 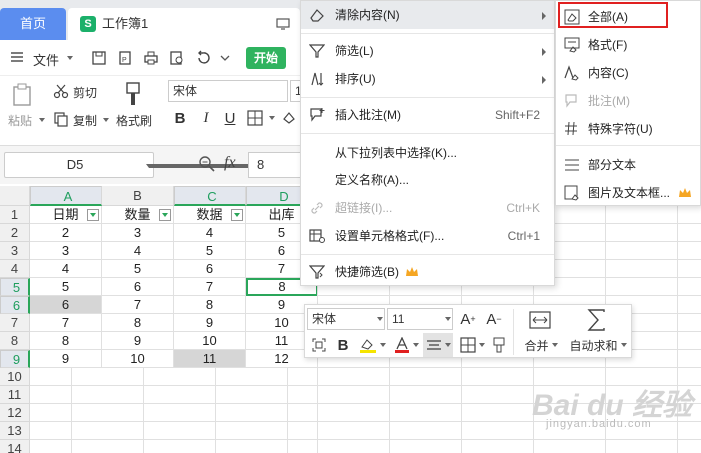 I want to click on submenu-item-special-chars: 特殊字符(U), so click(x=628, y=129).